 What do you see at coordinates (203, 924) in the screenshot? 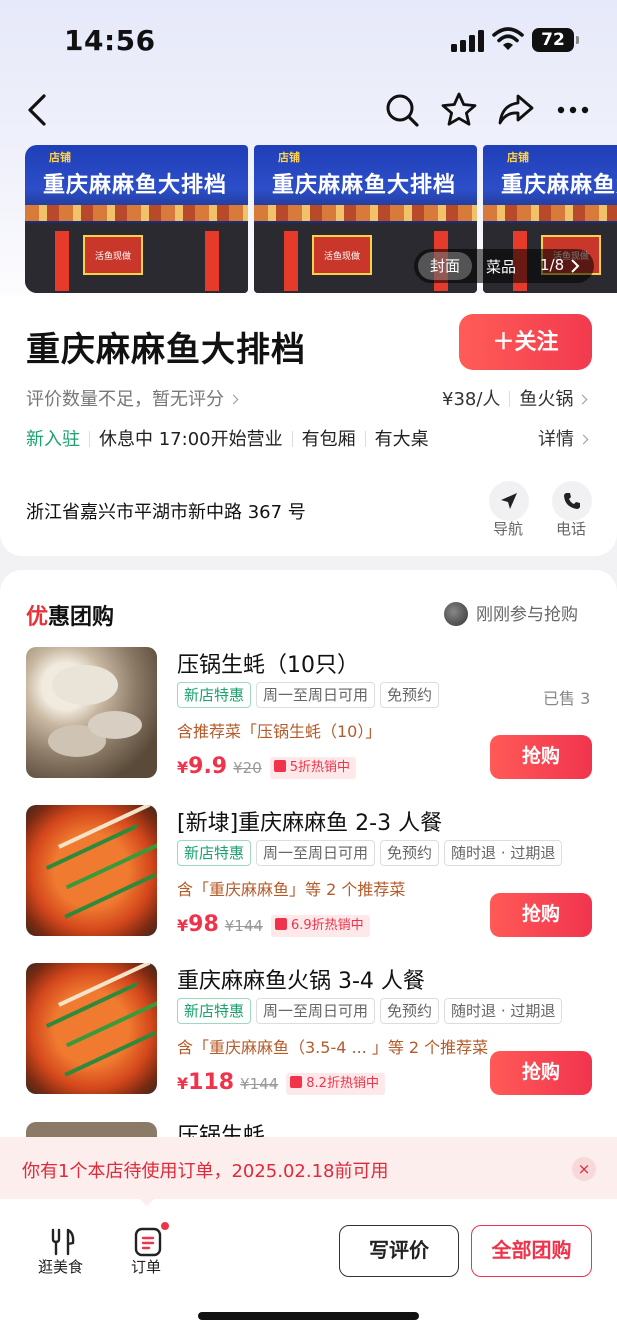
I see `price-value: 98` at bounding box center [203, 924].